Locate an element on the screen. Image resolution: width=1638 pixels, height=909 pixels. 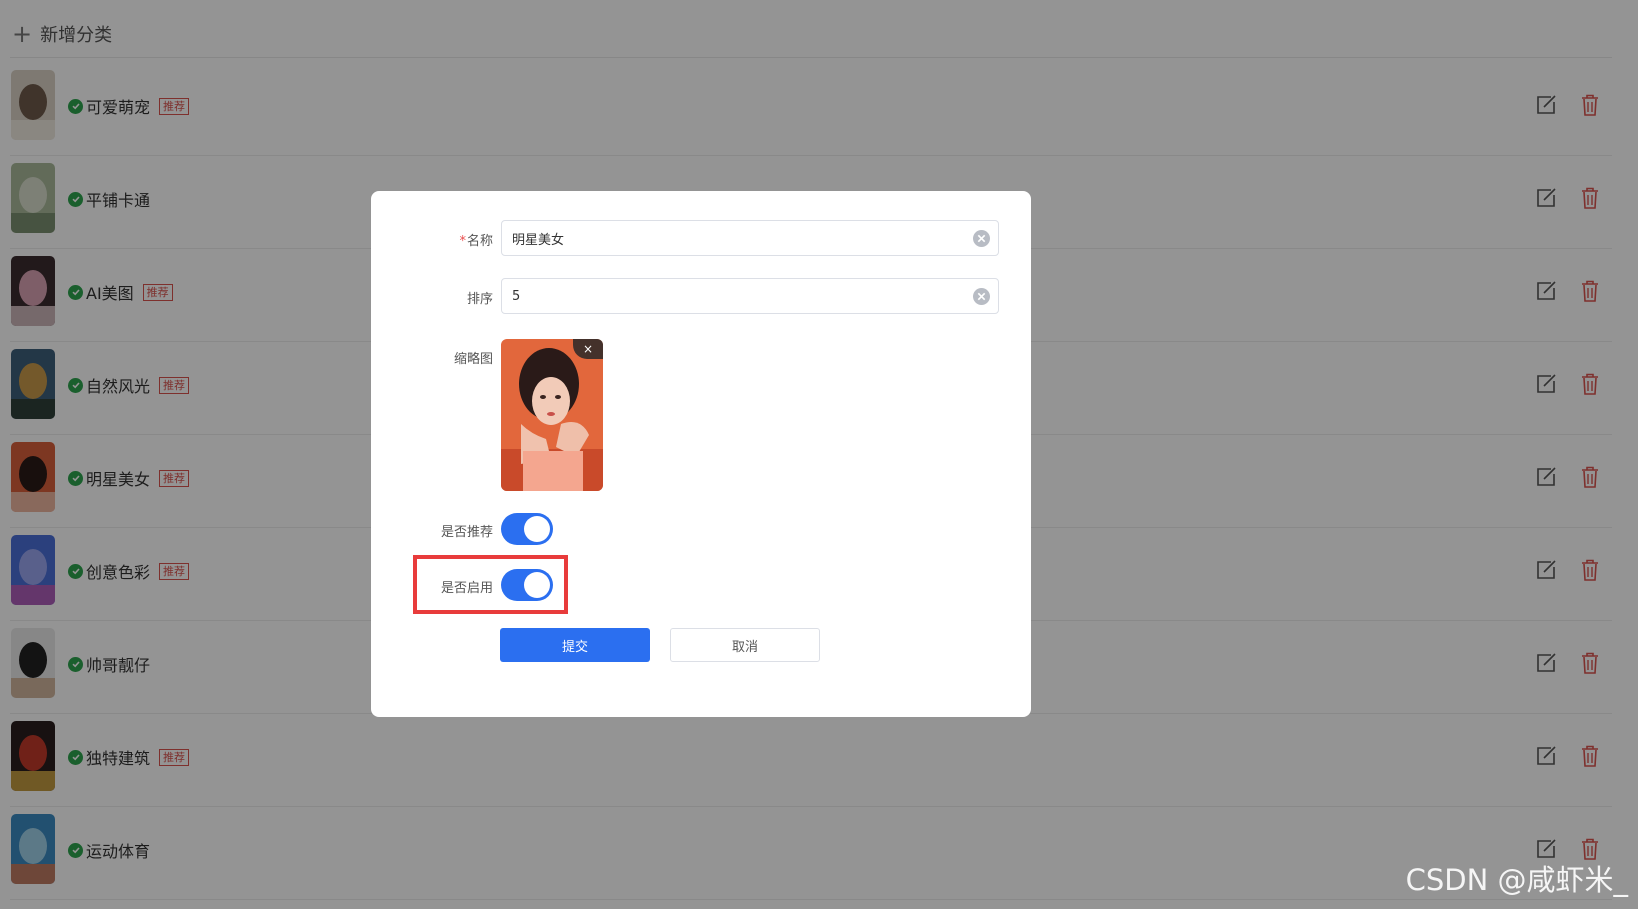
thumbnail-preview: × is located at coordinates (552, 415).